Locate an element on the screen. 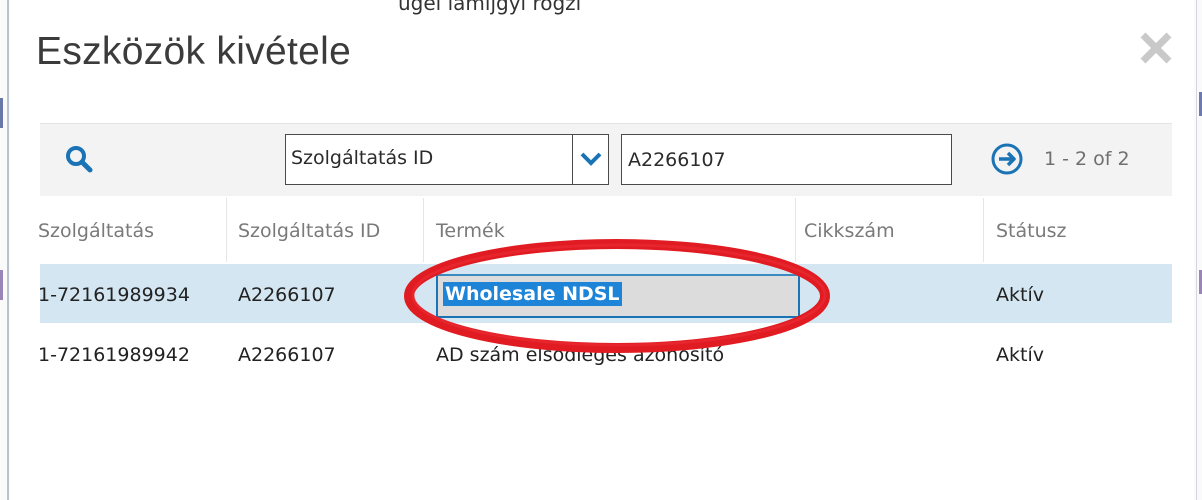  selected-text: Wholesale NDSL is located at coordinates (532, 294).